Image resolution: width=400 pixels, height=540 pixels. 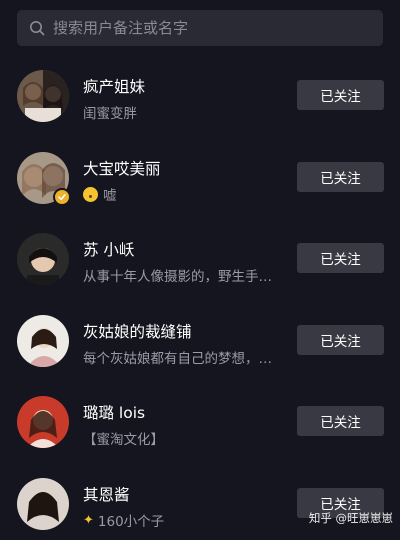 I want to click on user-bio: 【蜜淘文化】, so click(x=123, y=438).